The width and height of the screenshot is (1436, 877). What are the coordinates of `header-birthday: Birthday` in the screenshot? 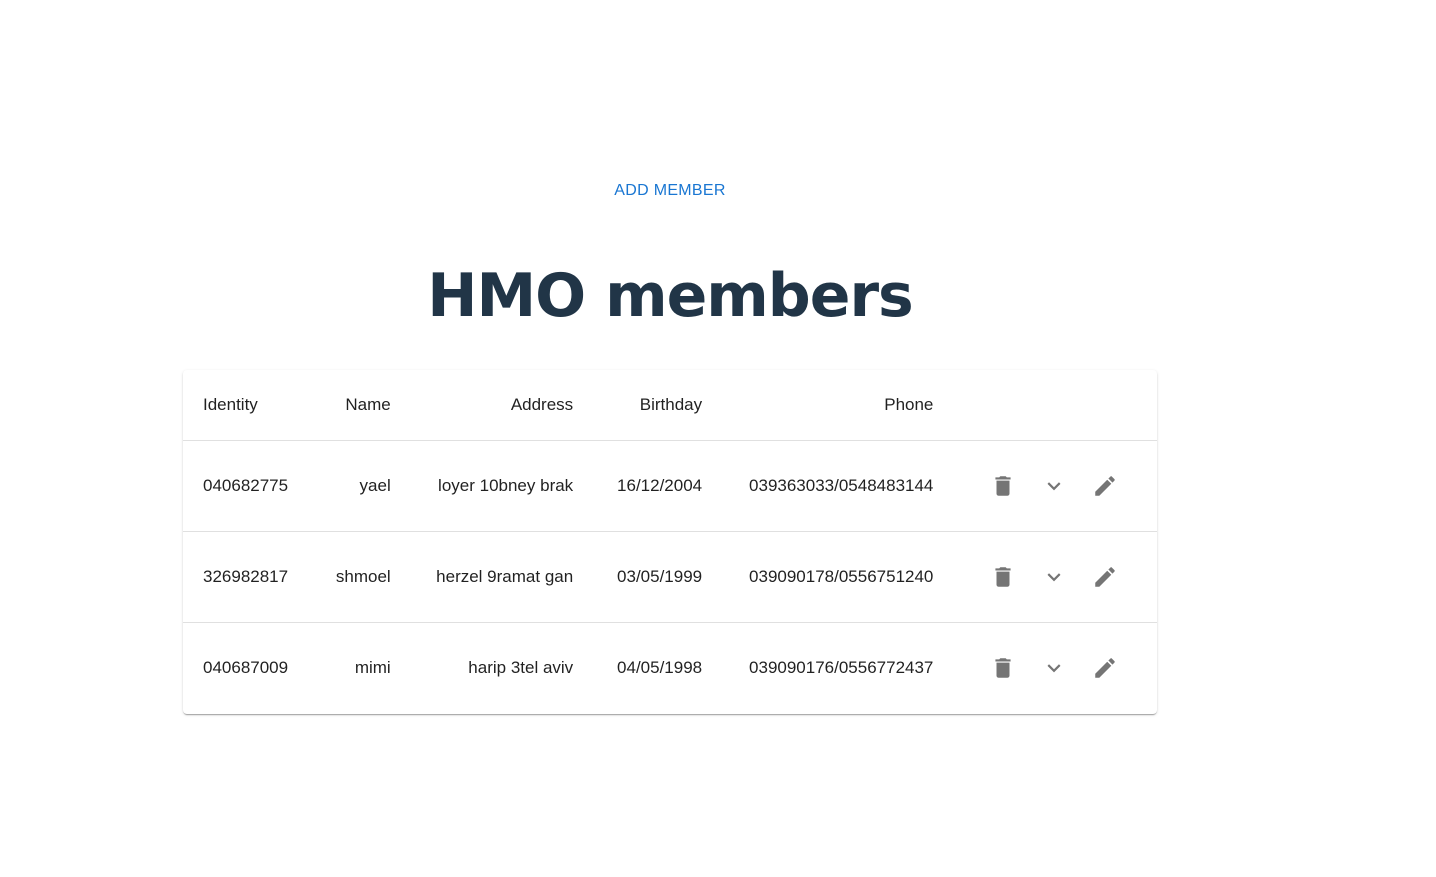 It's located at (671, 404).